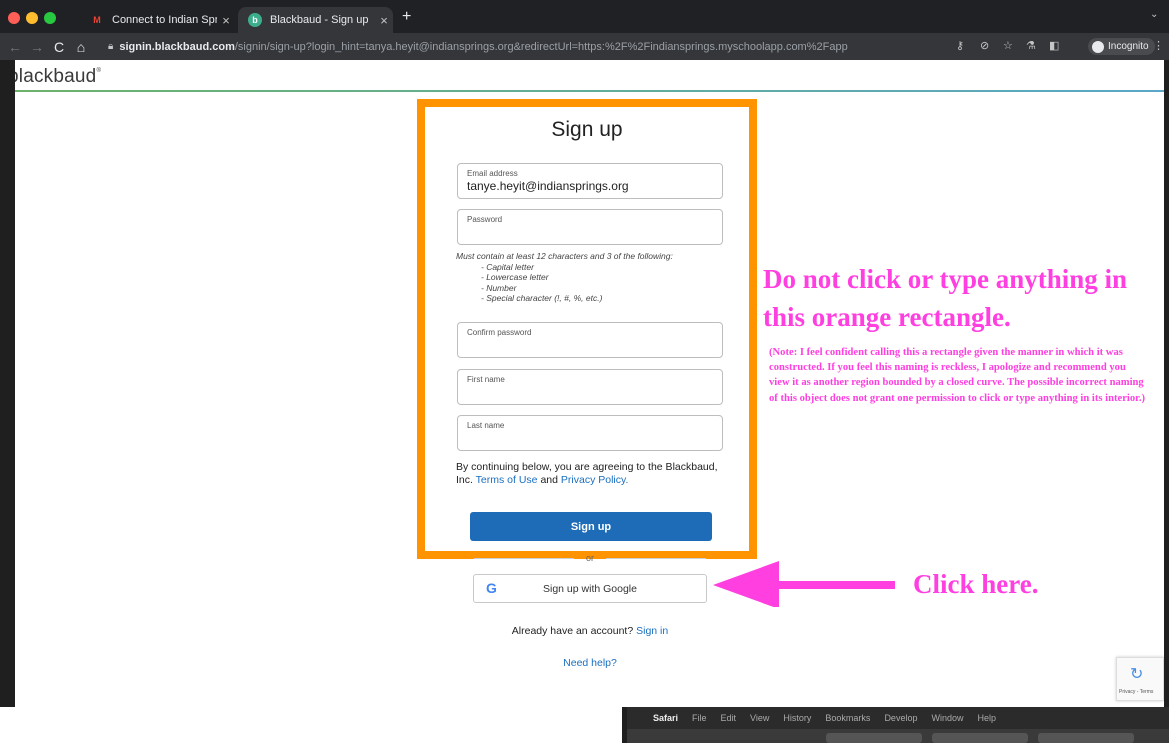 The width and height of the screenshot is (1169, 743). I want to click on menu-icon: ⋮, so click(1158, 45).